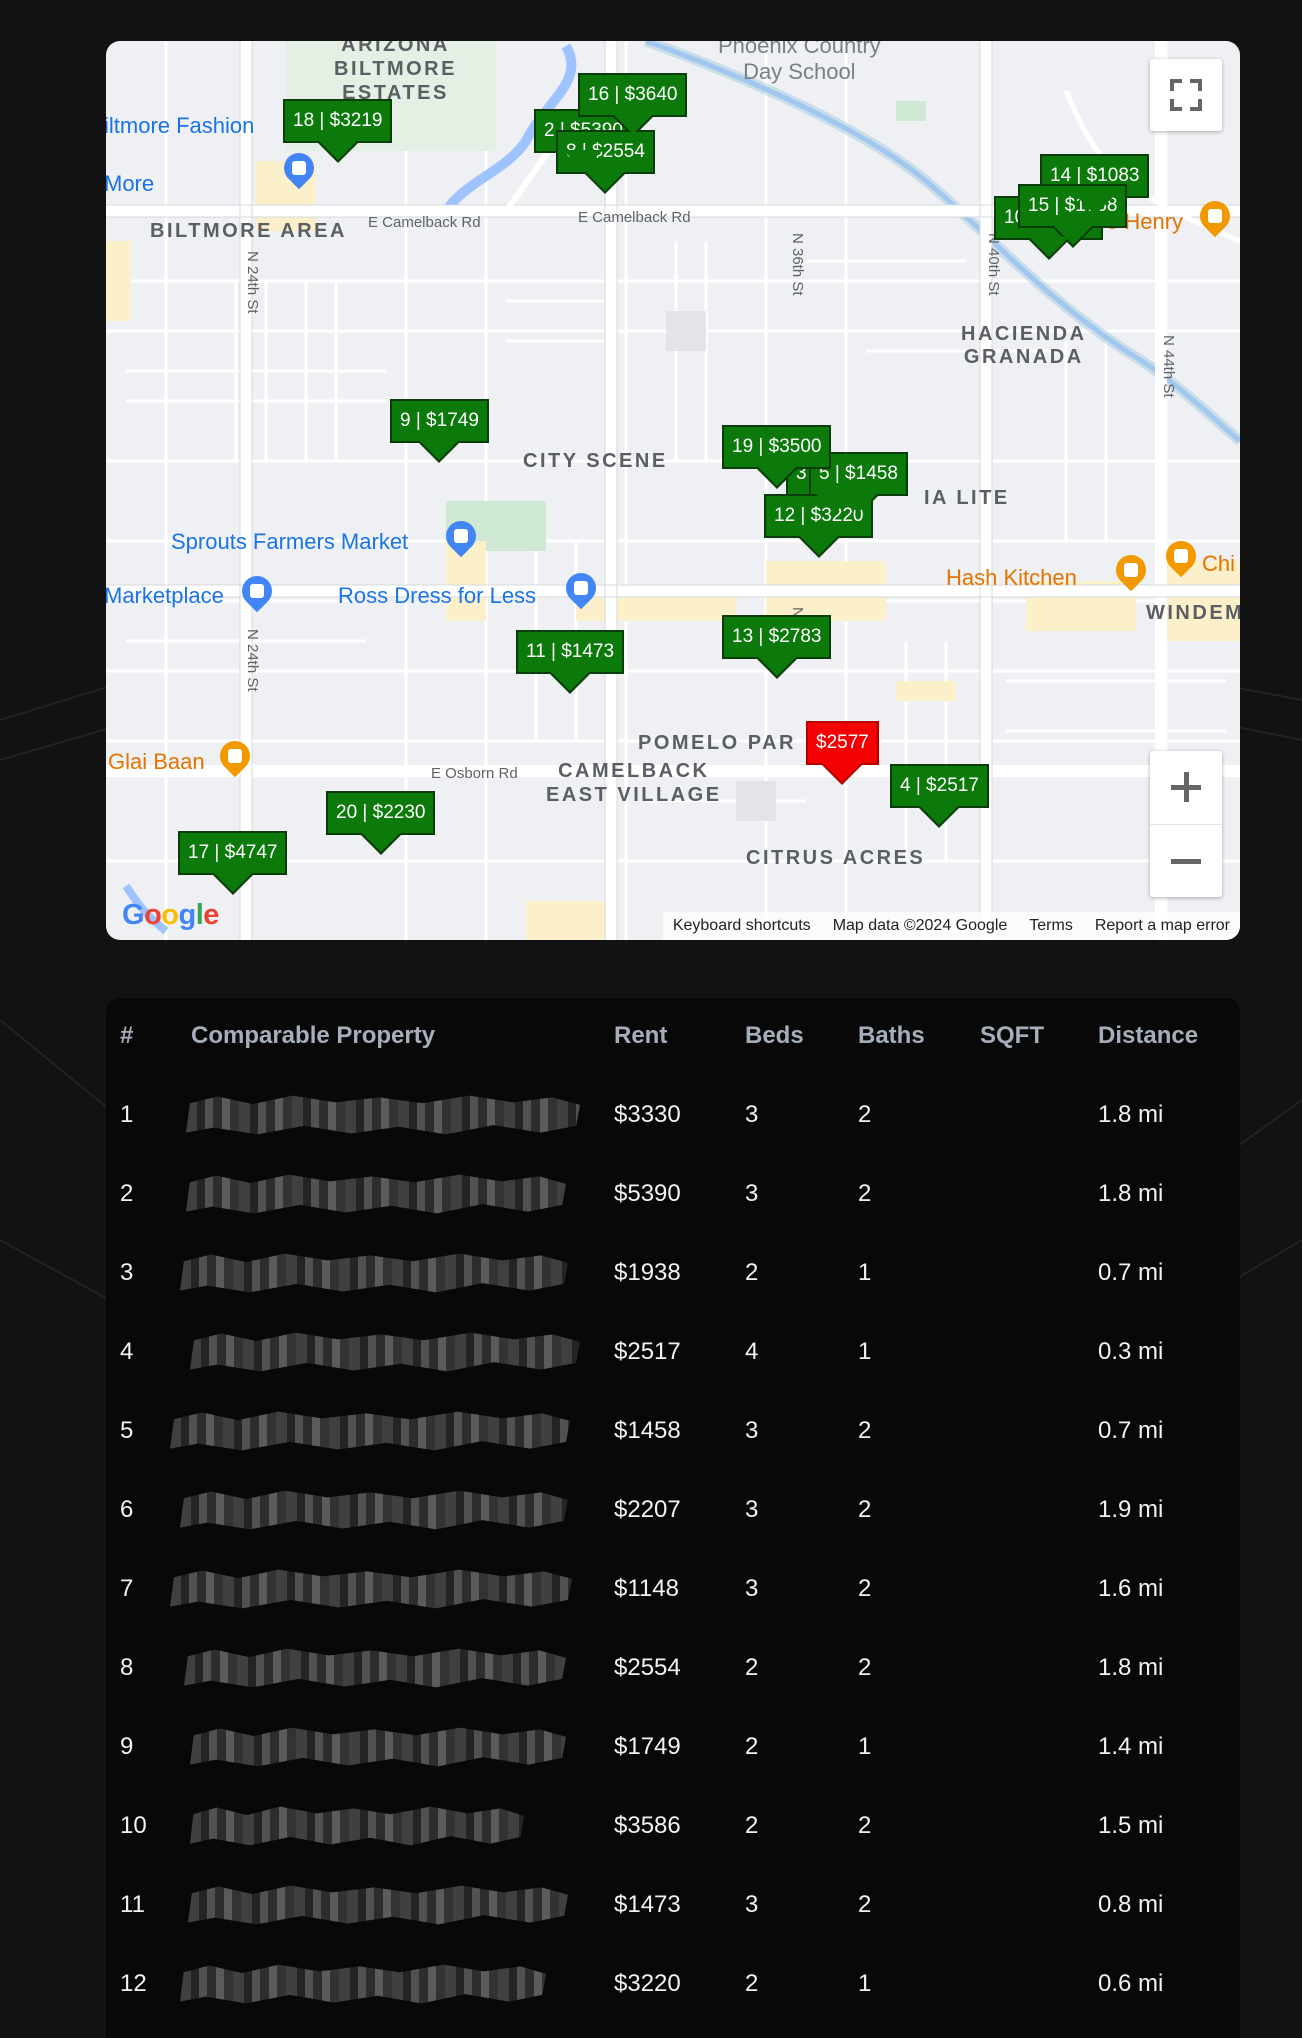 The height and width of the screenshot is (2038, 1302). Describe the element at coordinates (836, 858) in the screenshot. I see `area-label-citrus-acres: CITRUS ACRES` at that location.